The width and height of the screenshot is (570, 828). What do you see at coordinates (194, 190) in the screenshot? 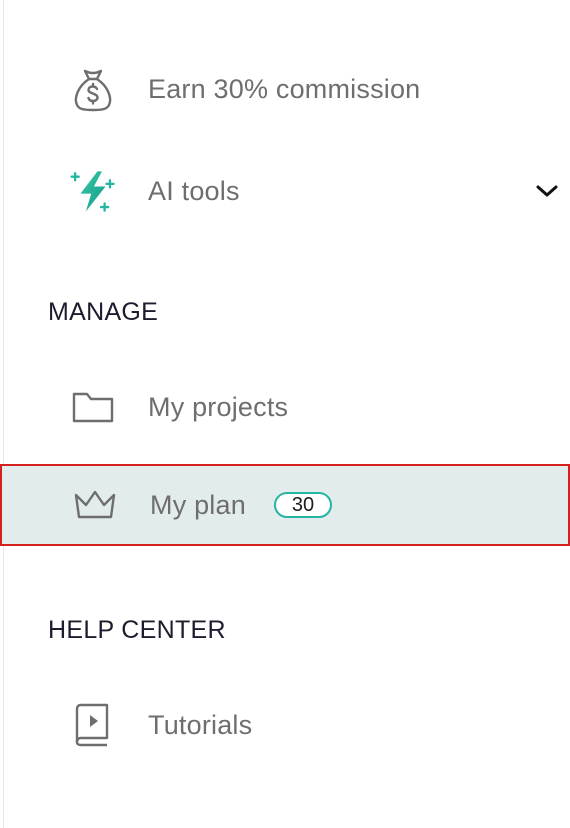
I see `sidebar-item-label: AI tools` at bounding box center [194, 190].